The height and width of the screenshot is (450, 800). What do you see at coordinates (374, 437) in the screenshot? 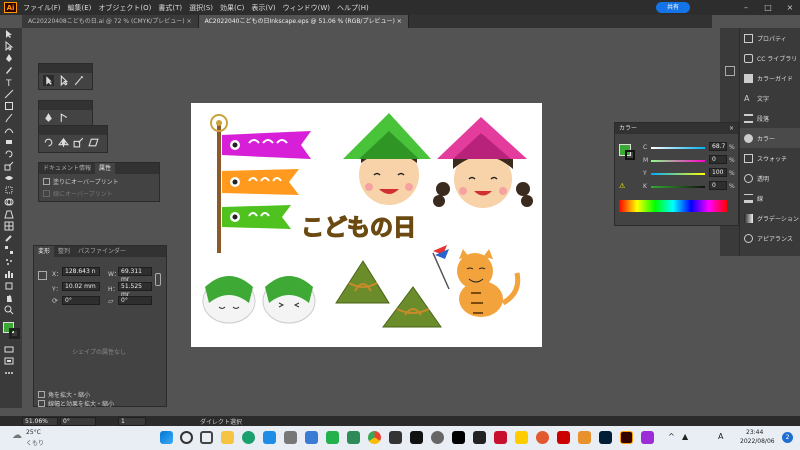
I see `chrome-icon` at bounding box center [374, 437].